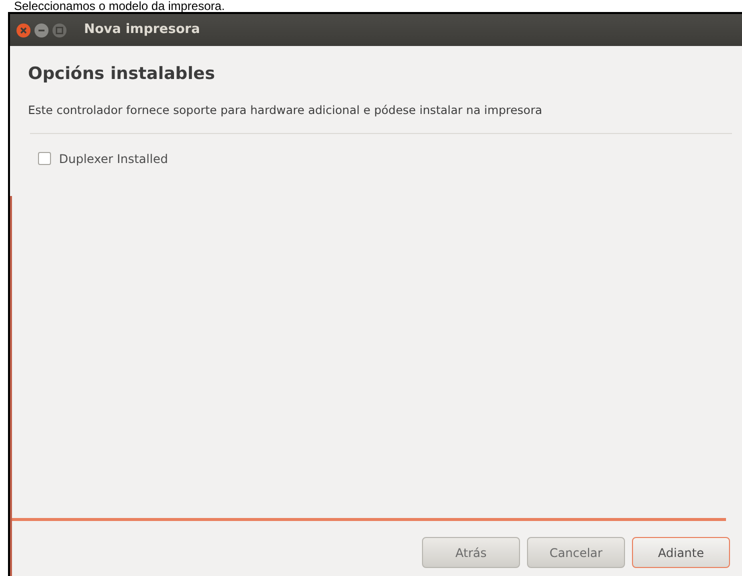 The width and height of the screenshot is (742, 576). Describe the element at coordinates (286, 110) in the screenshot. I see `description-text: Este controlador fornece soporte para hardware adicional e pódese instalar na impresora` at that location.